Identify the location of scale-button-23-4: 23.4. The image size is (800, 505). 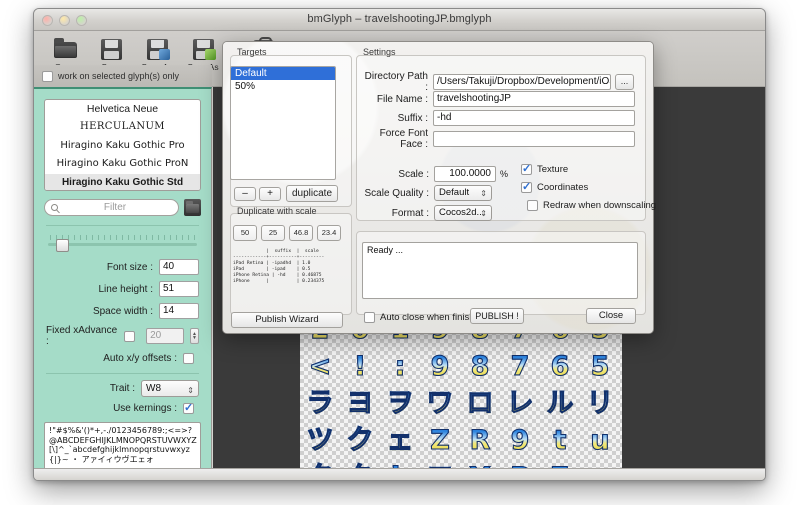
(329, 233).